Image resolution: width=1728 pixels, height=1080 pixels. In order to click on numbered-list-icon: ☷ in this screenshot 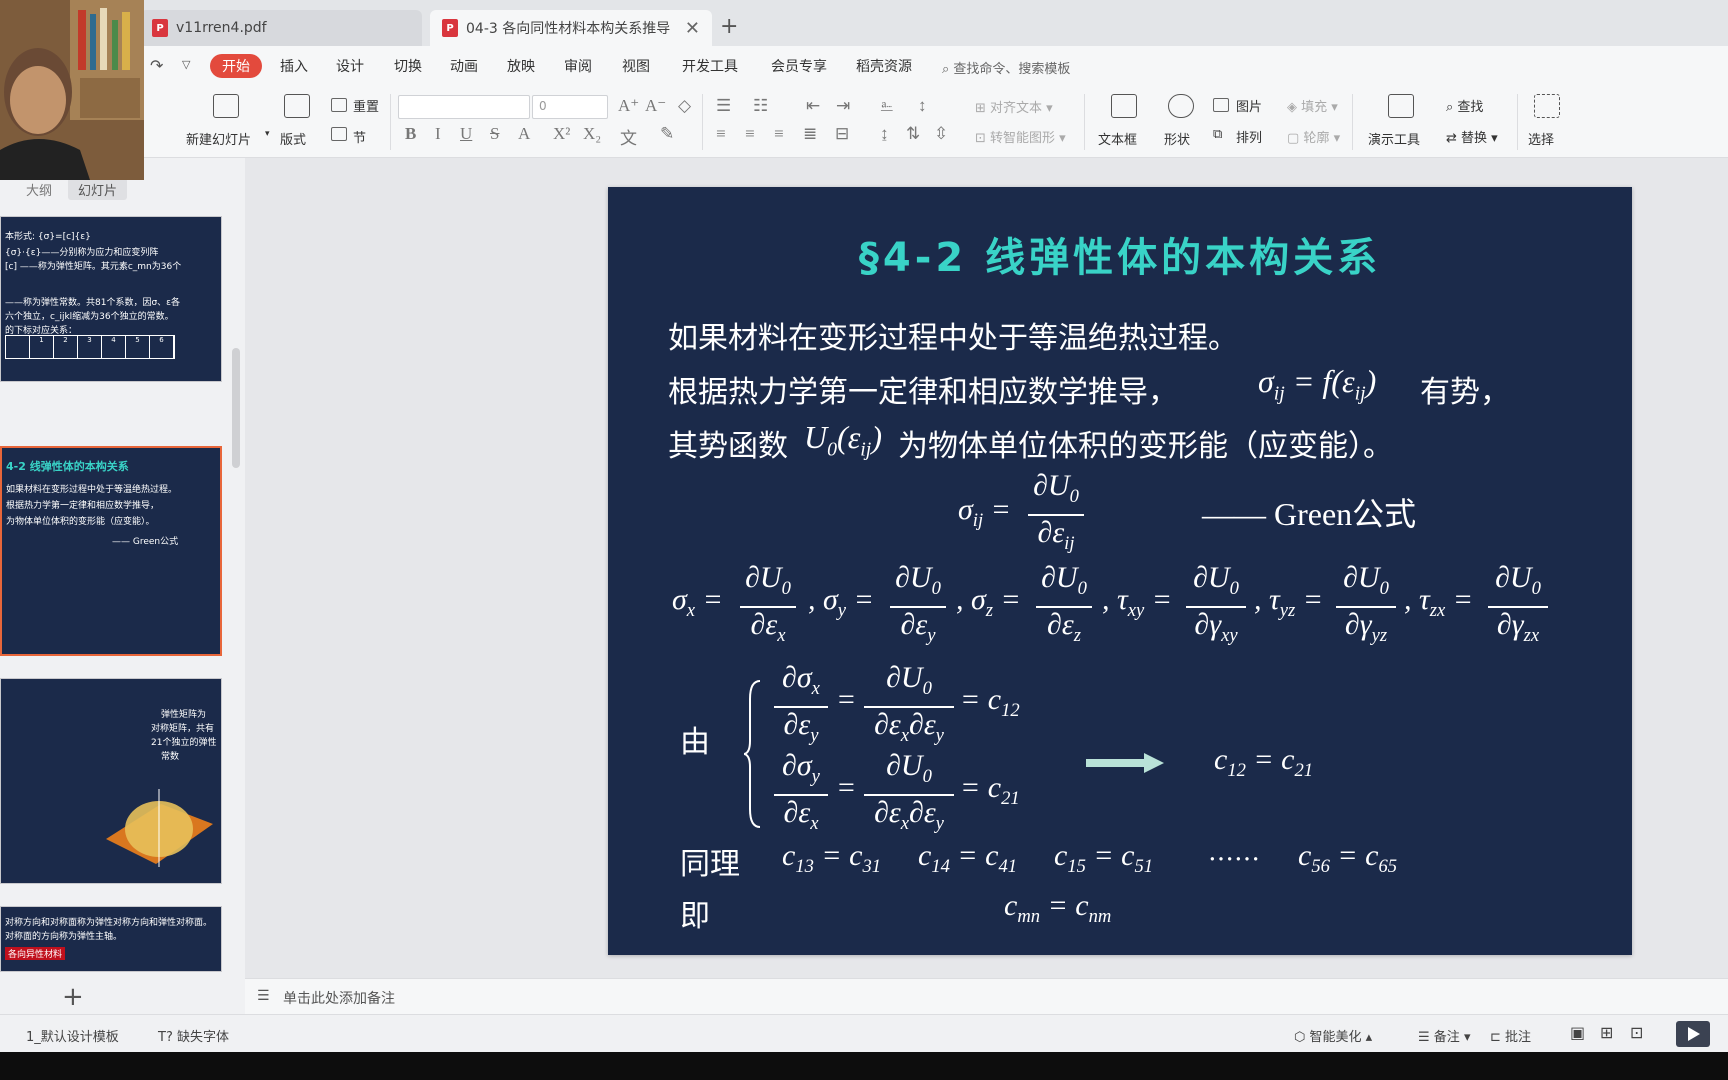, I will do `click(760, 106)`.